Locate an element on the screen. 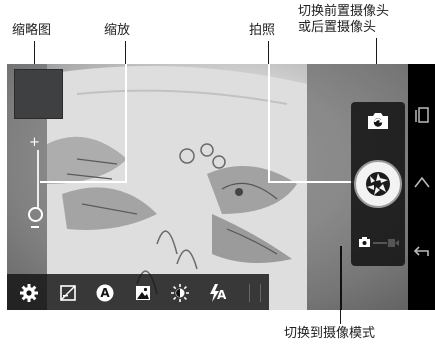 This screenshot has width=435, height=345. flash-auto-glyph: A is located at coordinates (222, 295).